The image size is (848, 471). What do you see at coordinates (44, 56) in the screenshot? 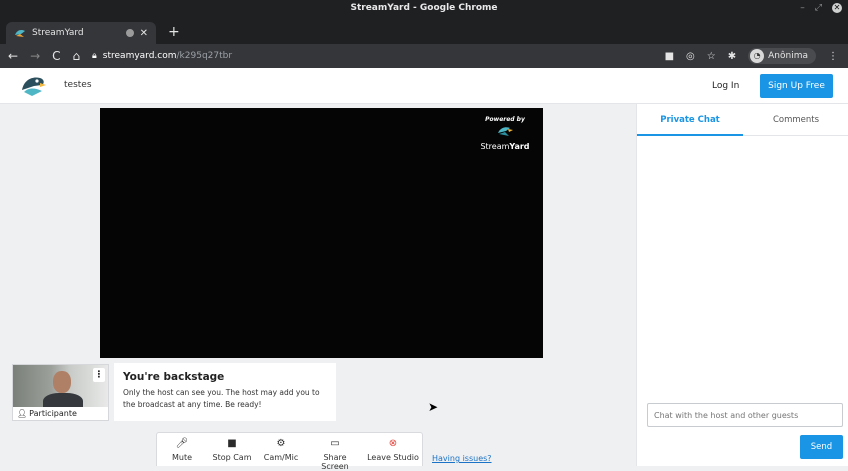
I see `nav-buttons: ← → C ⌂` at bounding box center [44, 56].